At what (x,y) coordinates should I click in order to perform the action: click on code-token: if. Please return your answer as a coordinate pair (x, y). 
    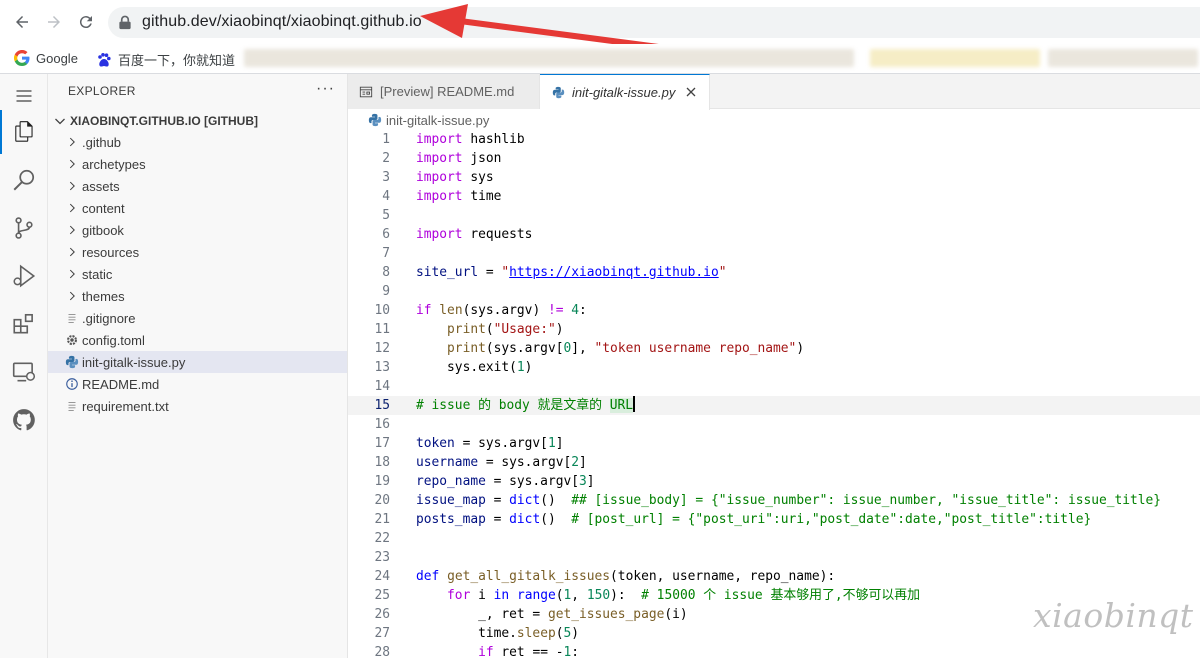
    Looking at the image, I should click on (424, 310).